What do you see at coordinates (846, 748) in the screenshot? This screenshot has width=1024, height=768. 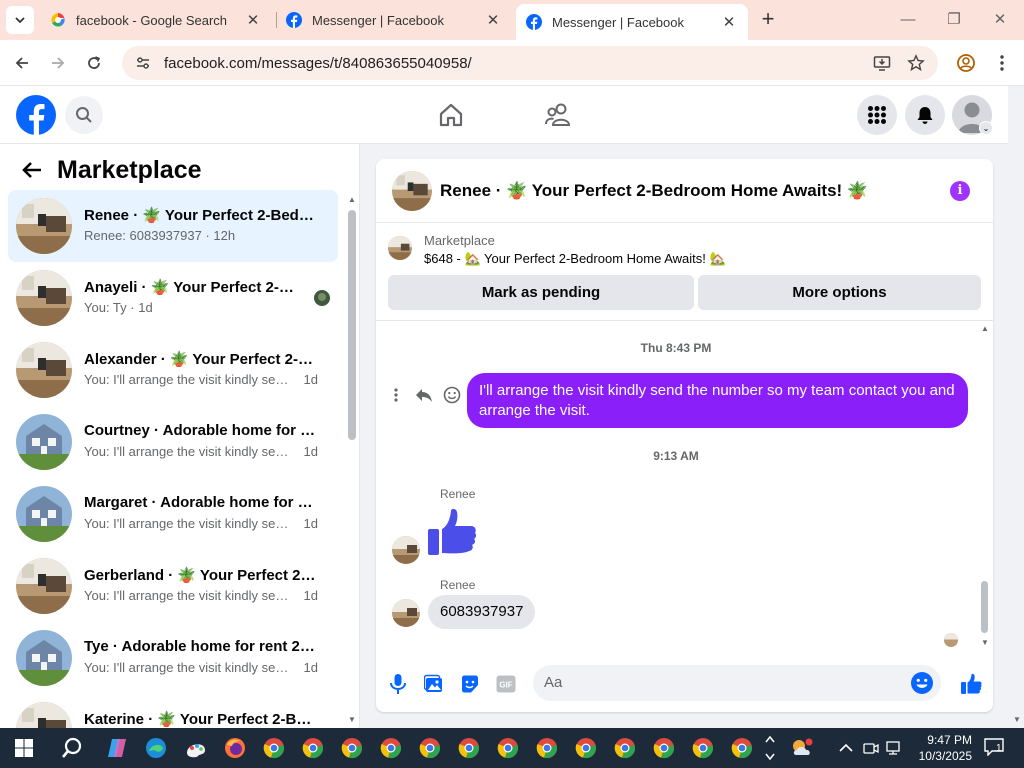 I see `chevron-up-icon` at bounding box center [846, 748].